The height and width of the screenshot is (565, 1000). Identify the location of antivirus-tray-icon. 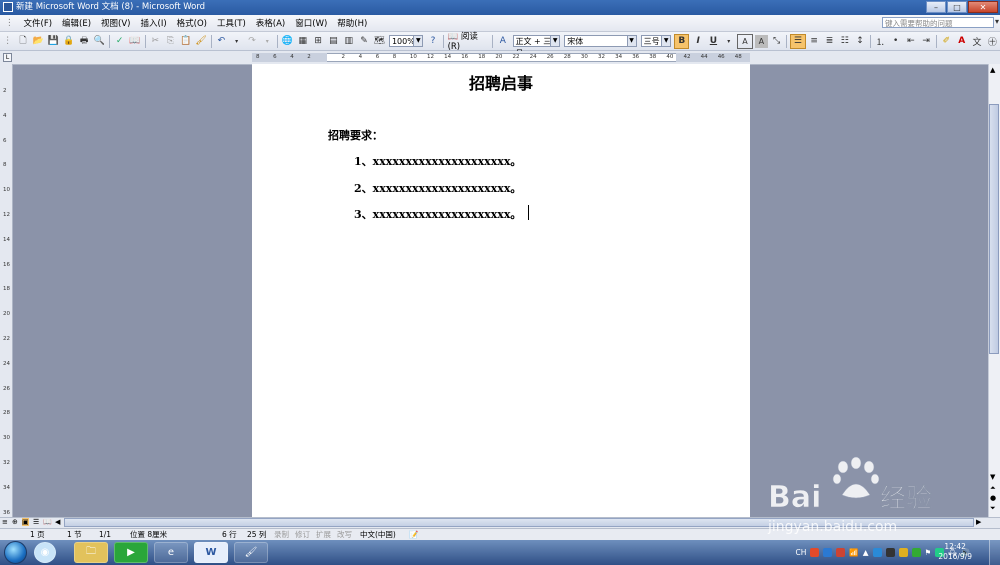
(815, 552).